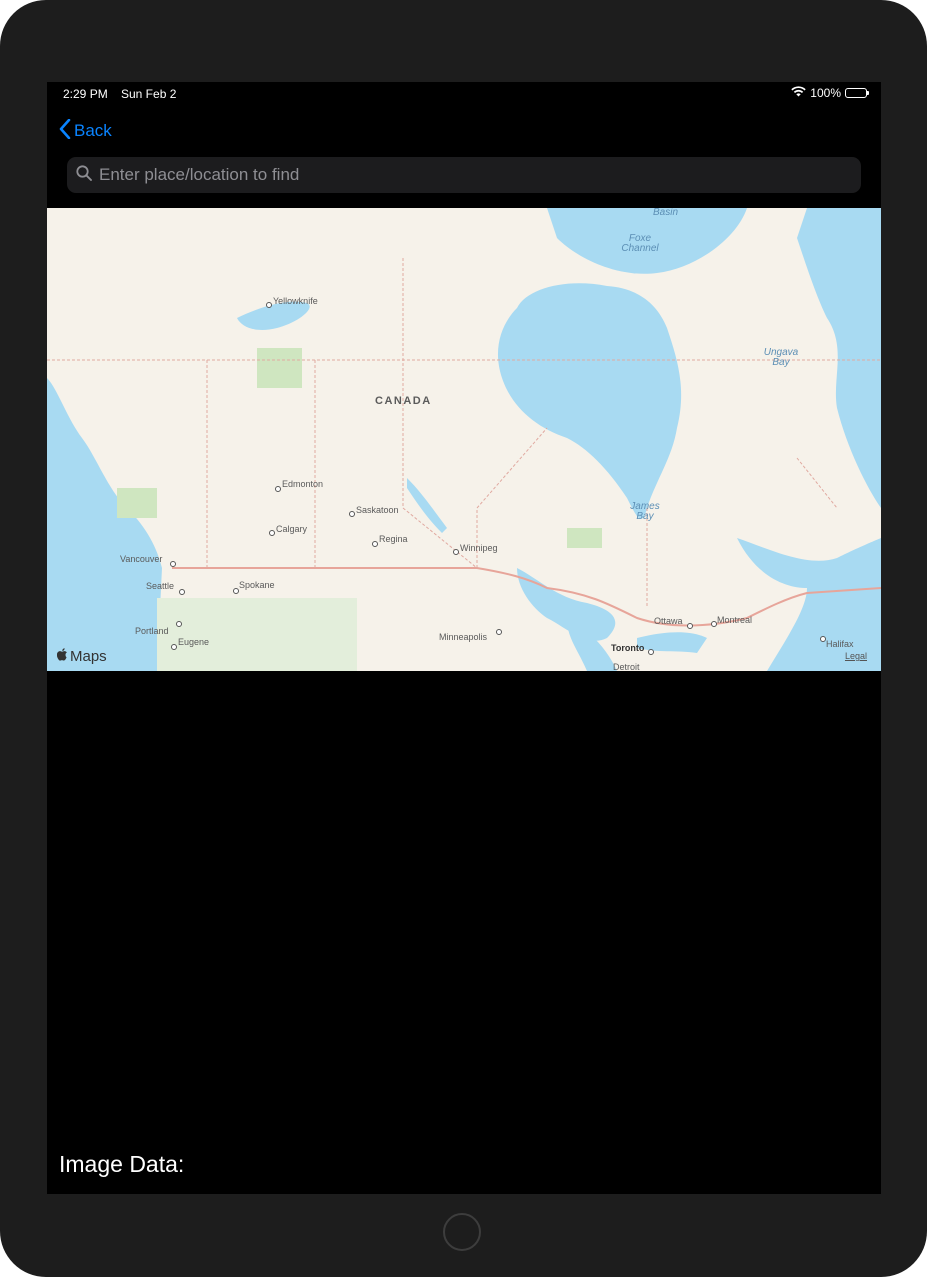 Image resolution: width=927 pixels, height=1277 pixels. I want to click on battery-icon, so click(857, 93).